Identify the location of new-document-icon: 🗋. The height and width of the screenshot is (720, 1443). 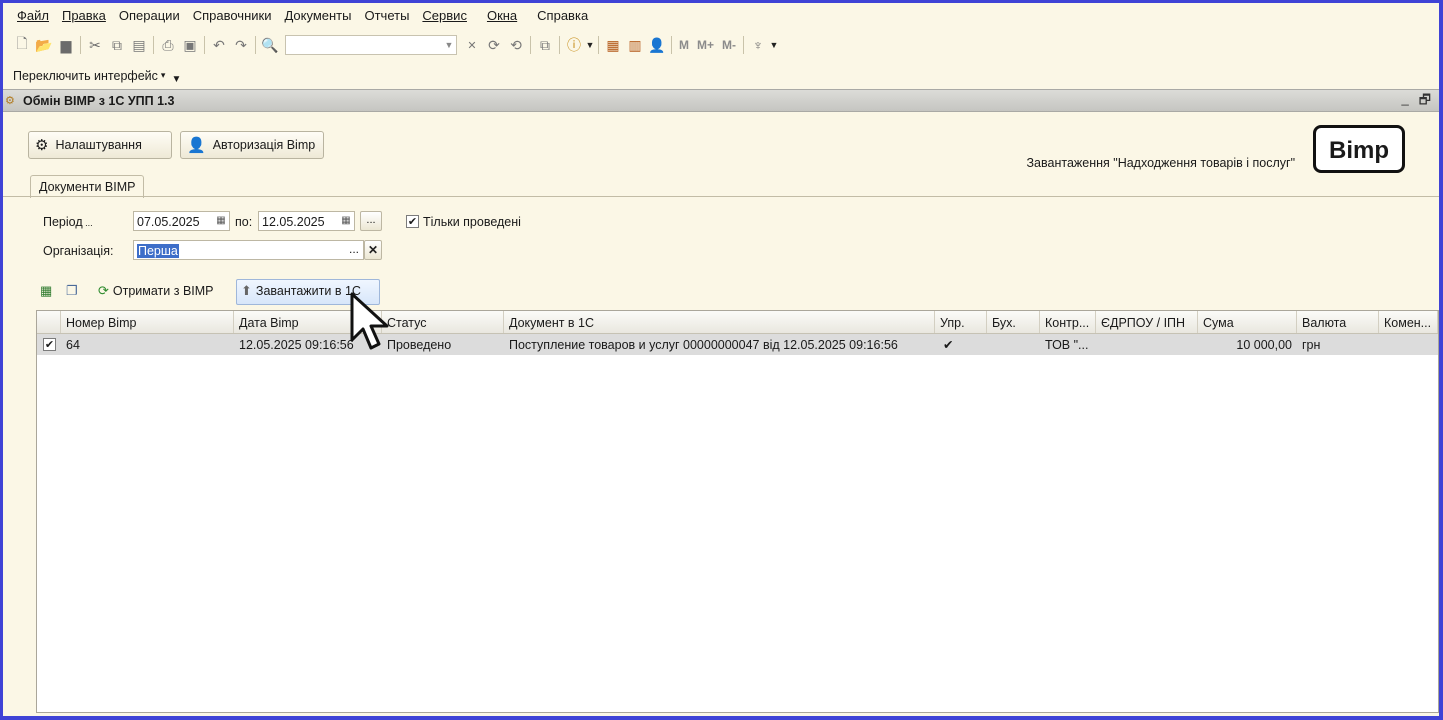
(22, 45).